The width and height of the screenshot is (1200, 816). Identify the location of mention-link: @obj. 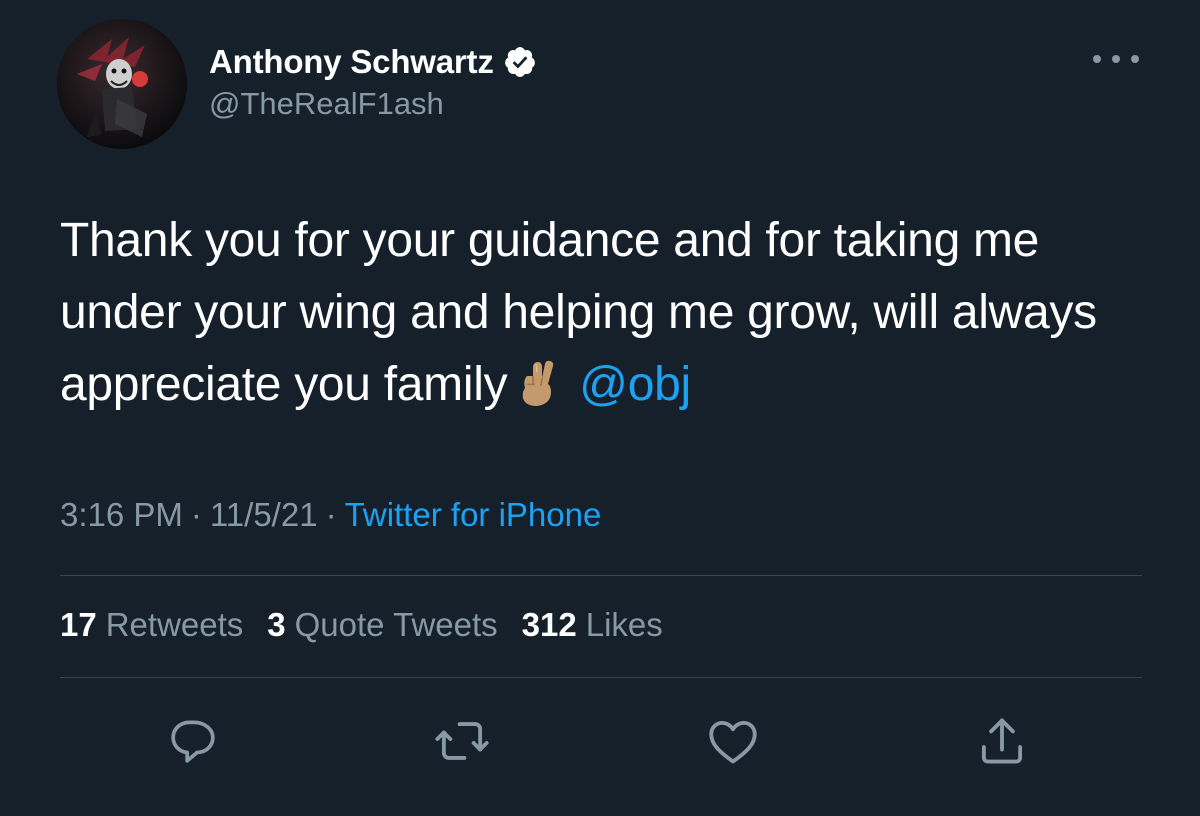
(635, 384).